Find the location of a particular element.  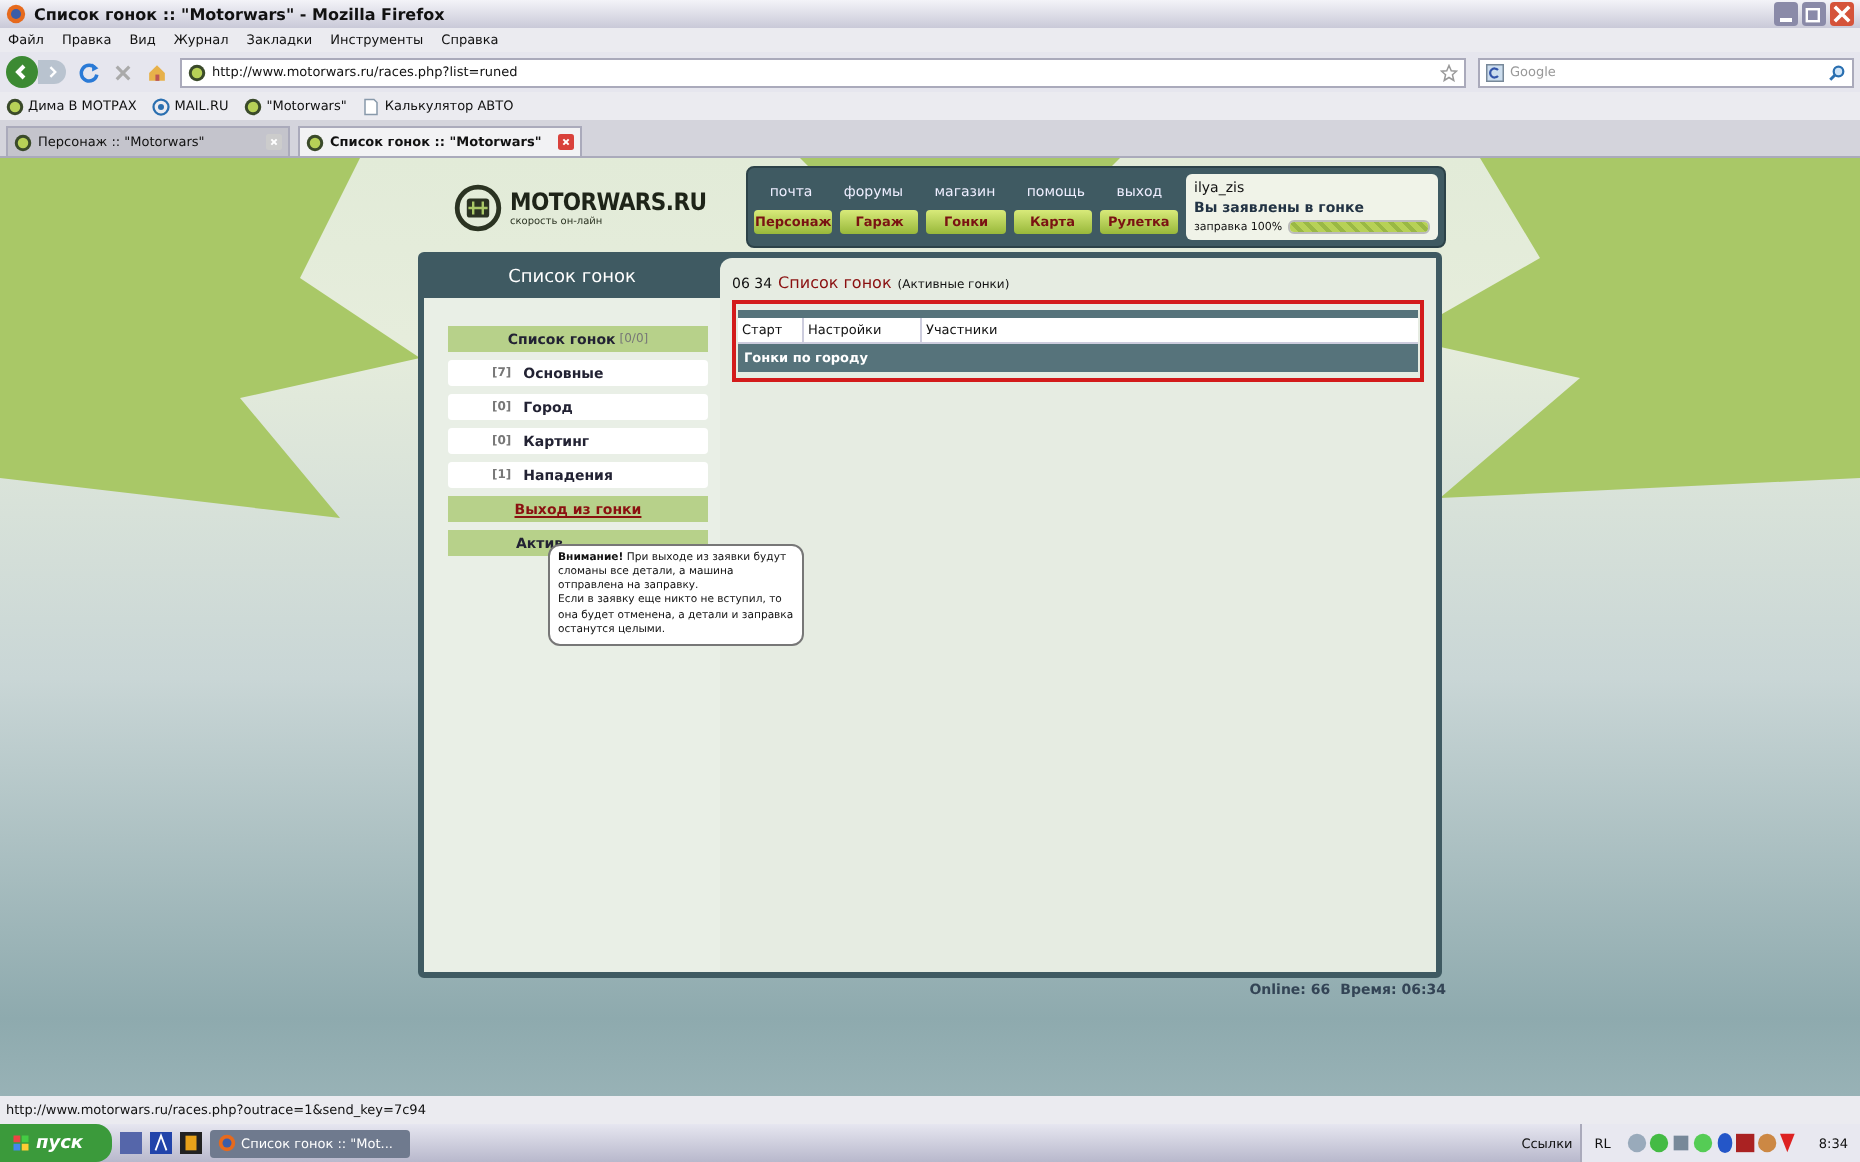

sidebar-title: Список гонок is located at coordinates (572, 279).